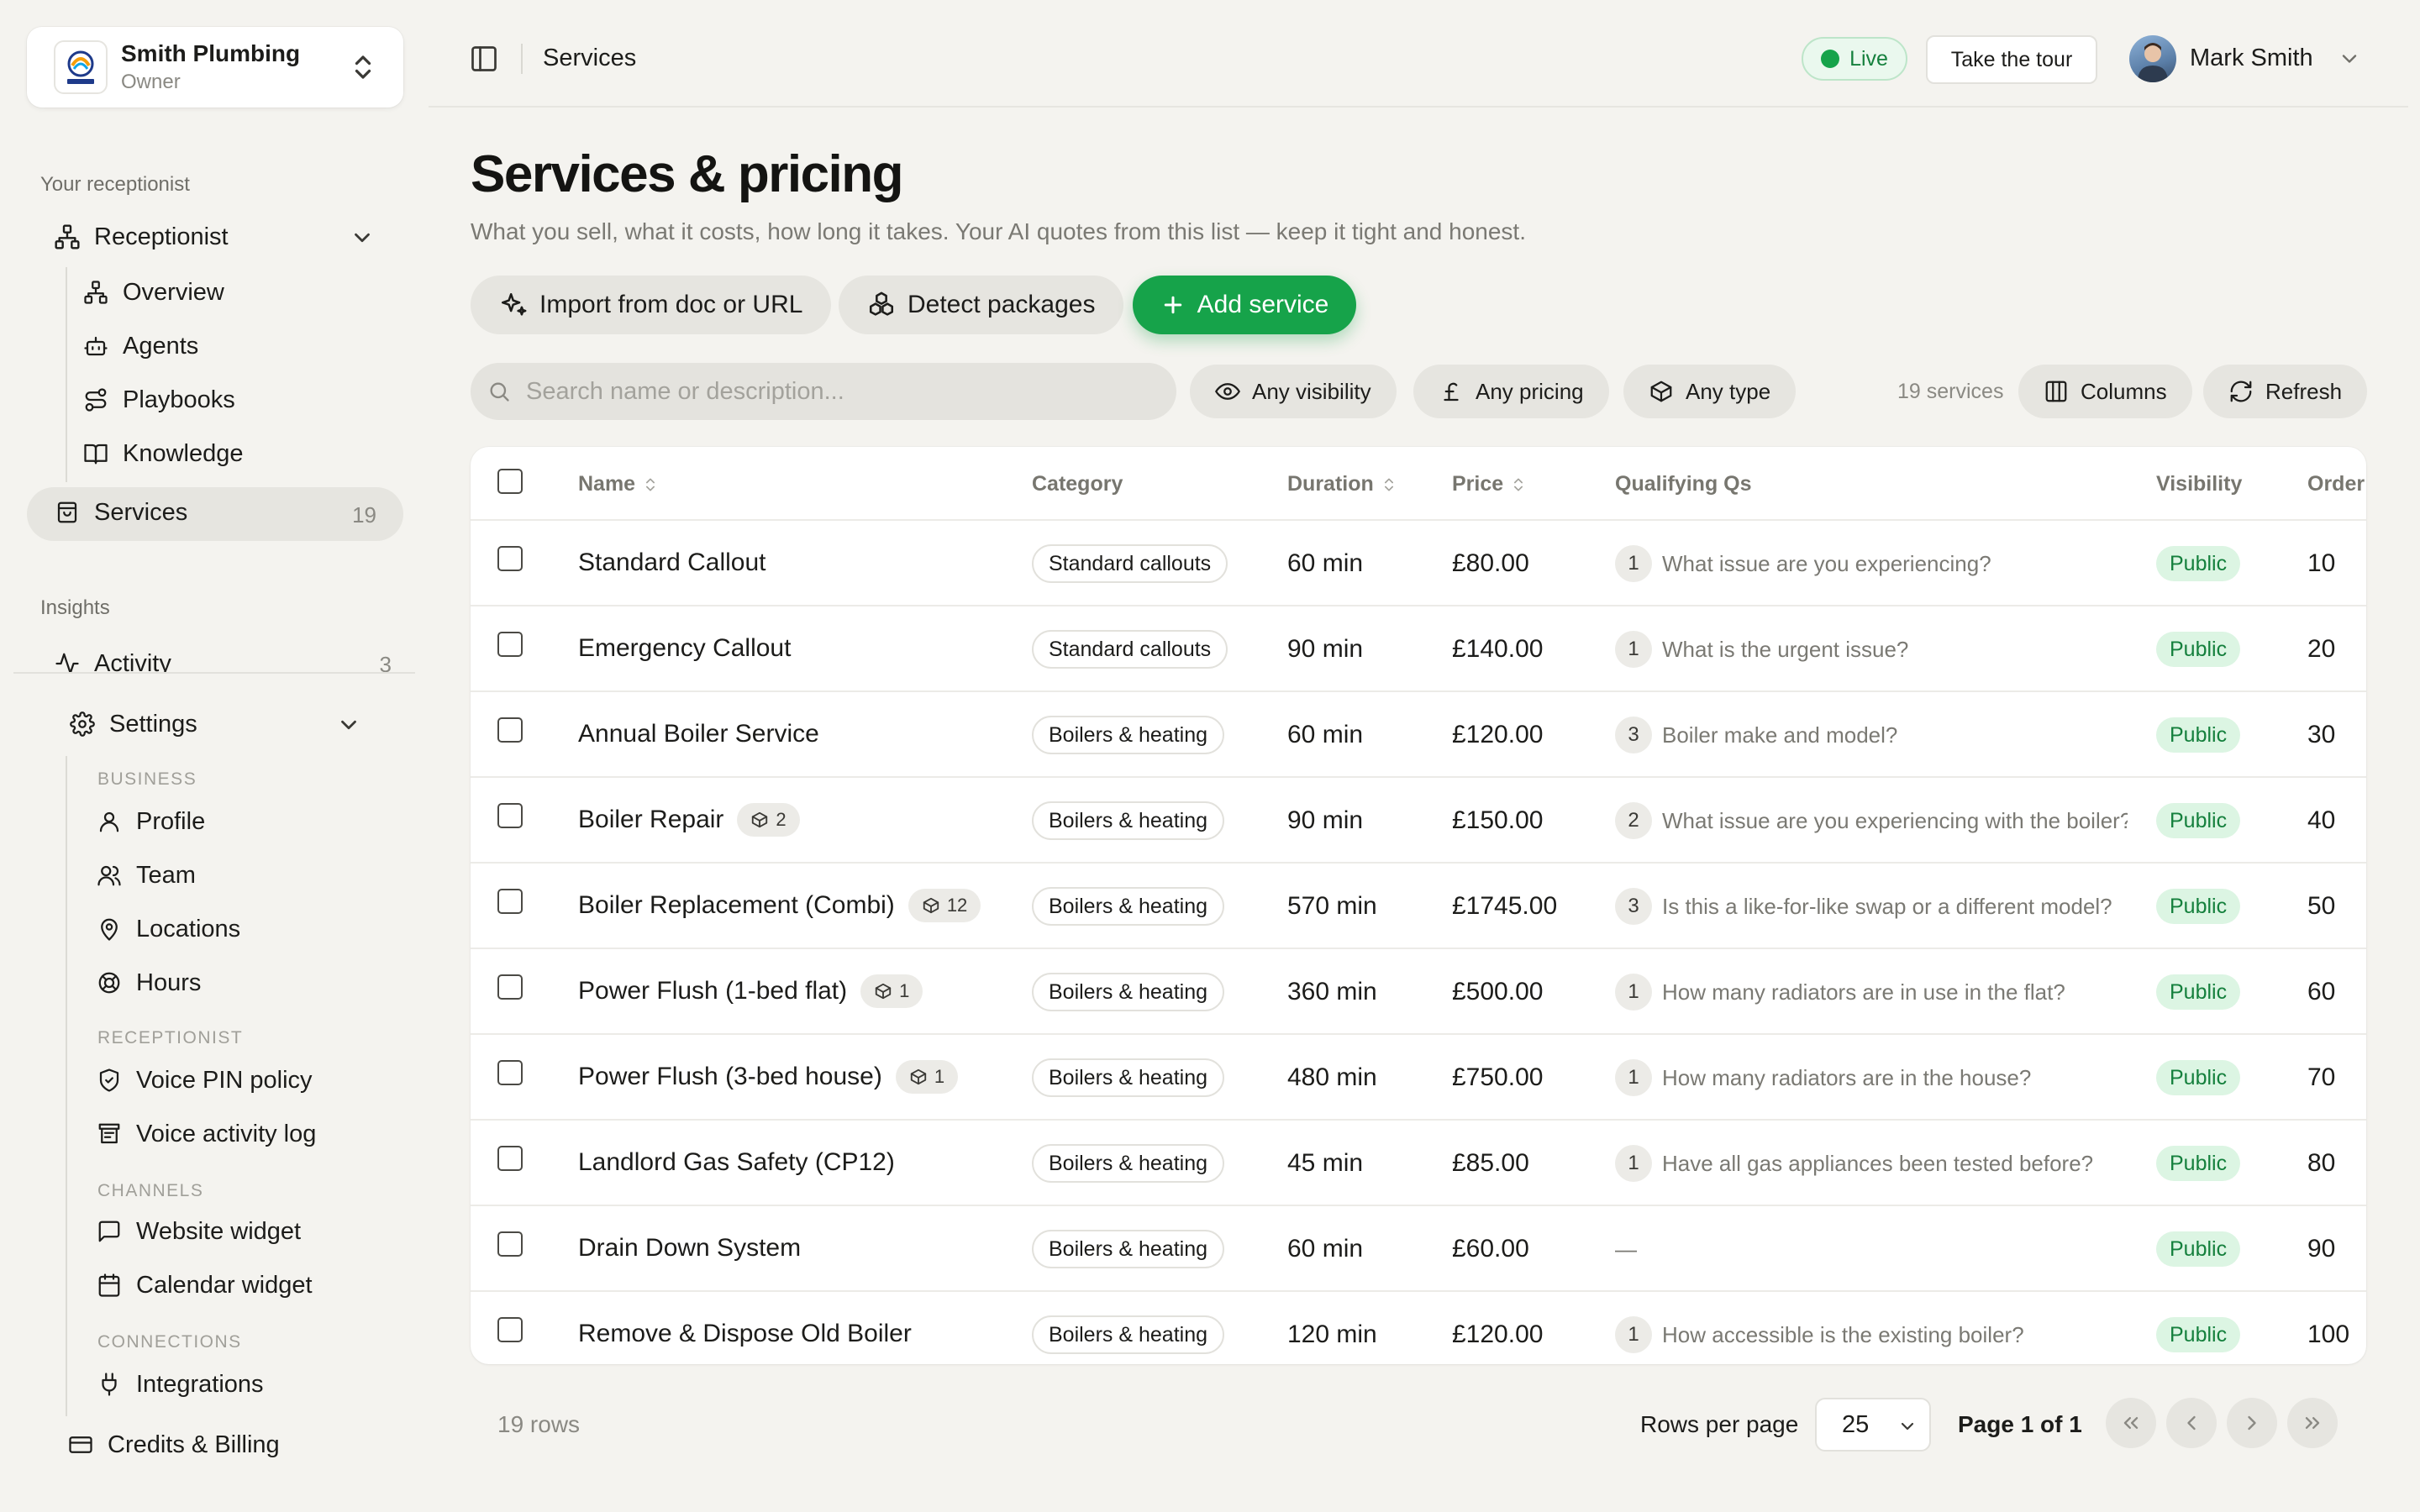 The width and height of the screenshot is (2420, 1512). Describe the element at coordinates (650, 820) in the screenshot. I see `service-name: Boiler Repair` at that location.